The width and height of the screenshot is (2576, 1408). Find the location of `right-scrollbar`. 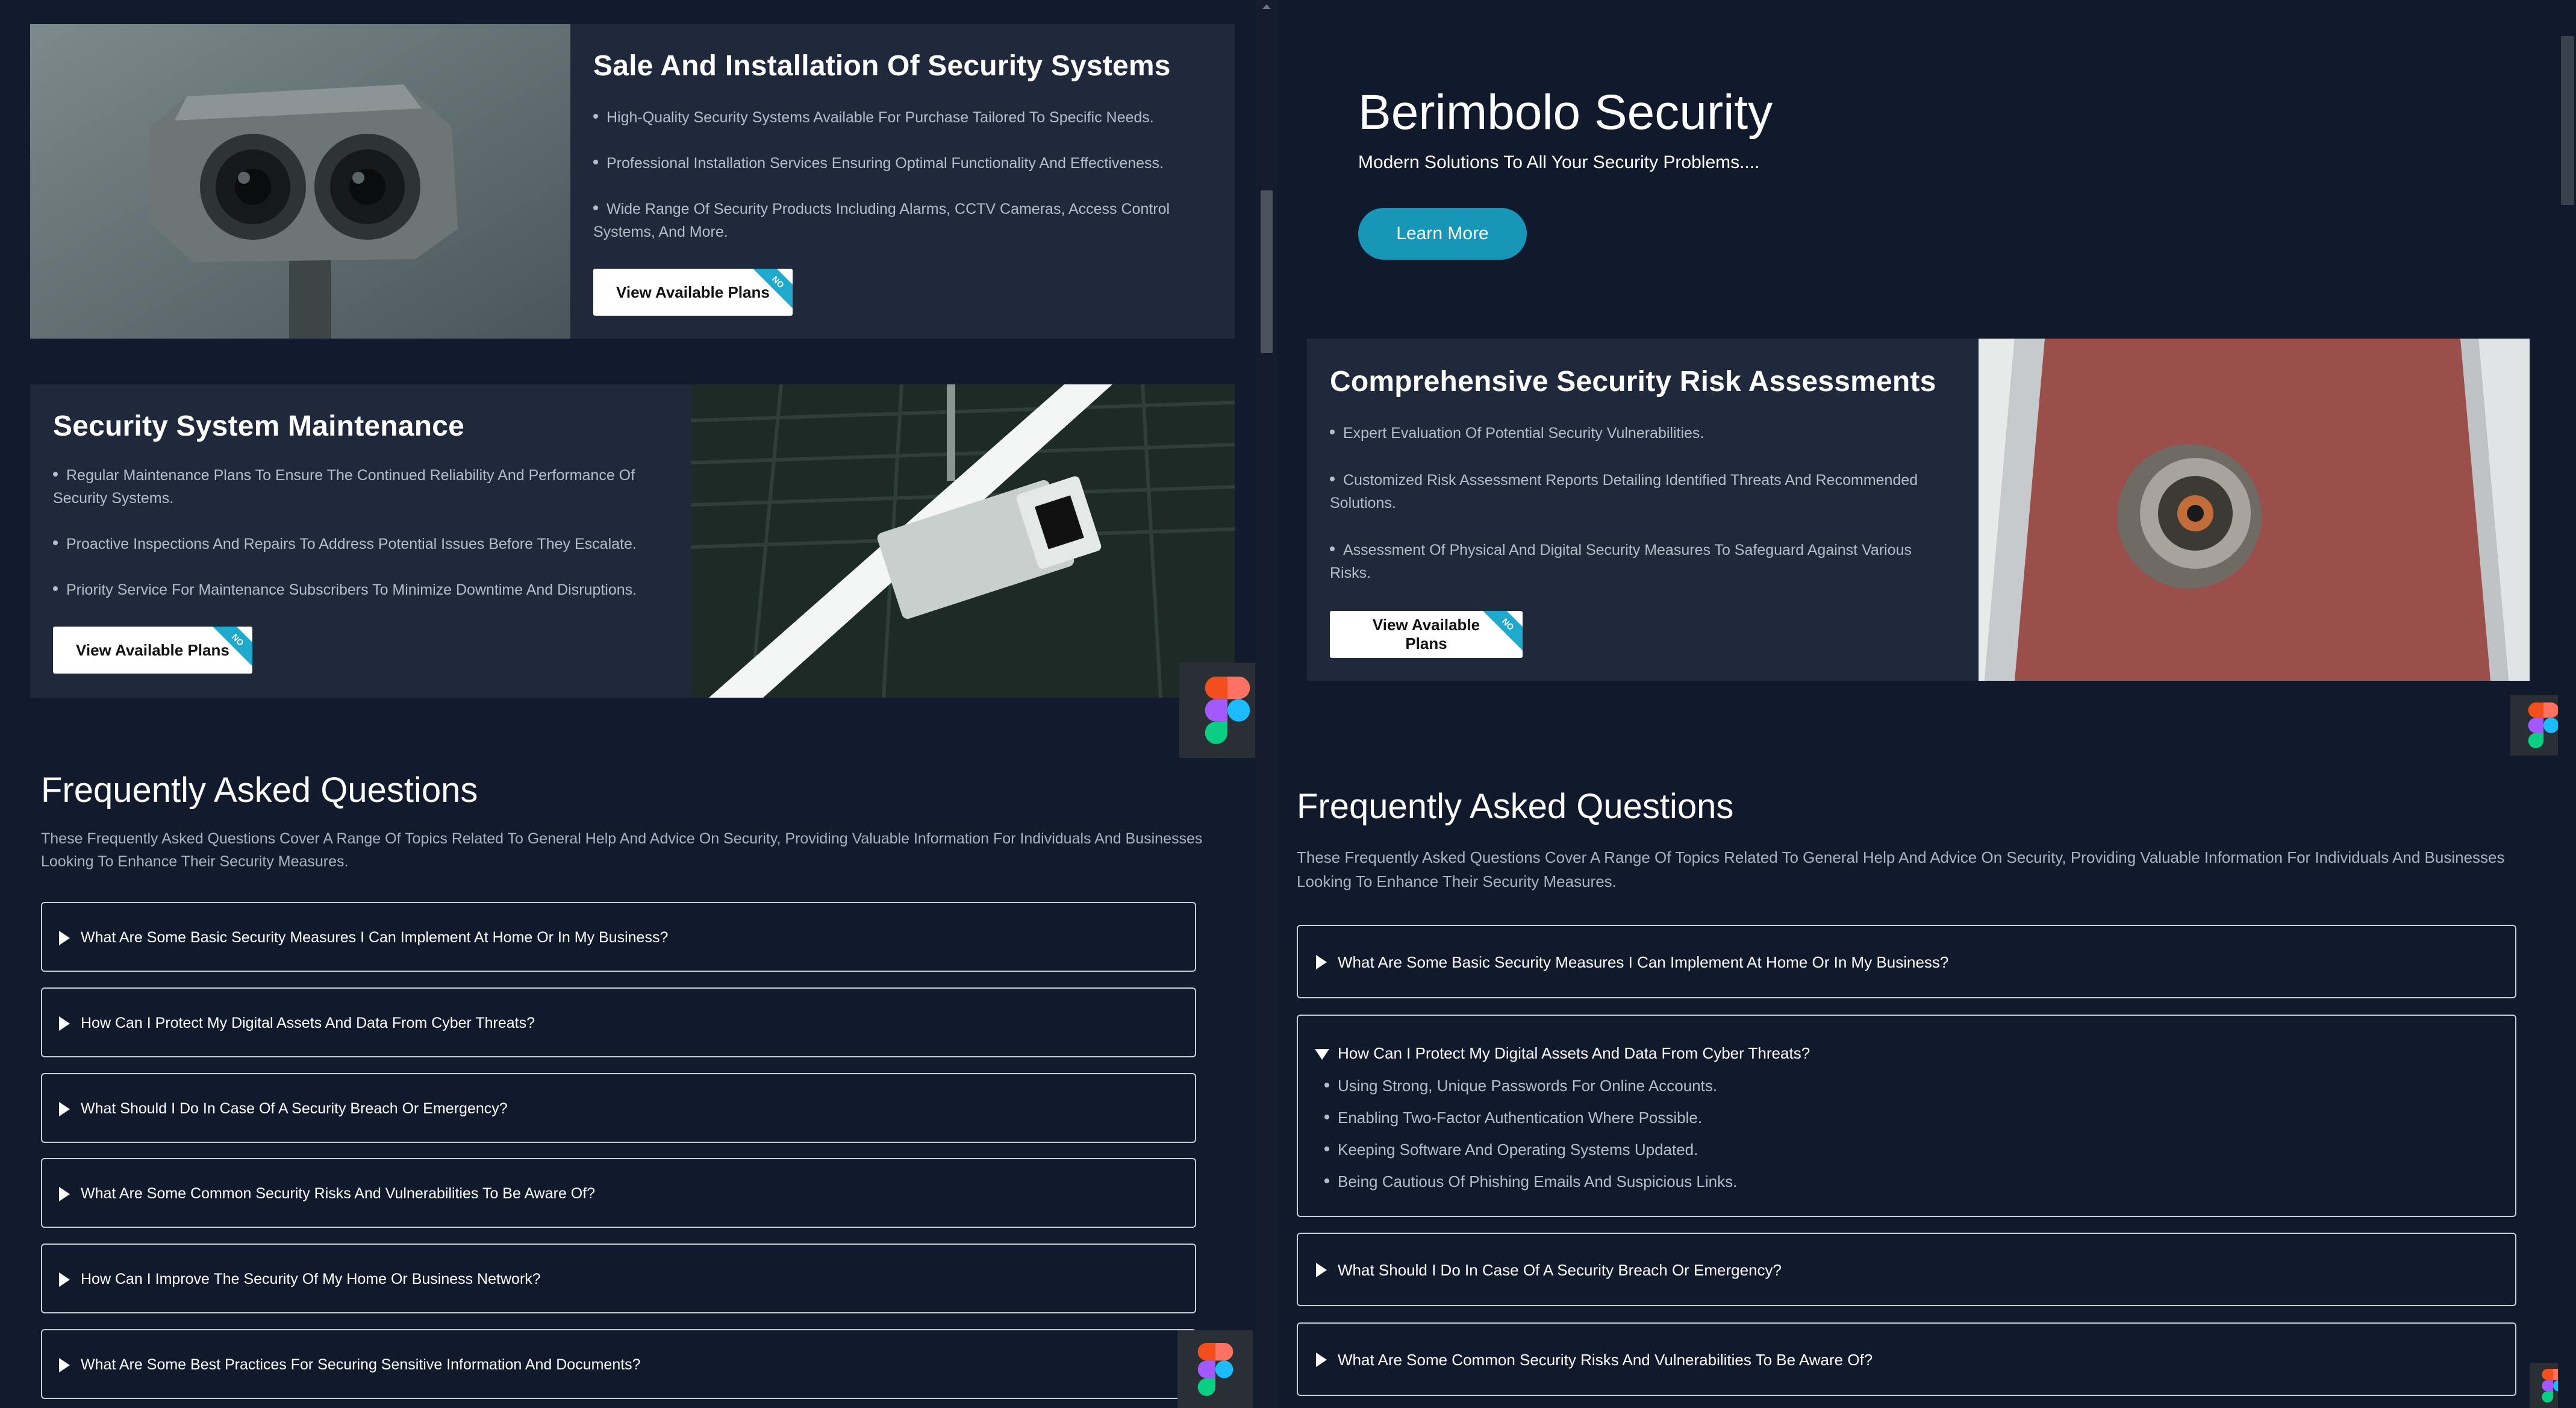

right-scrollbar is located at coordinates (2567, 704).